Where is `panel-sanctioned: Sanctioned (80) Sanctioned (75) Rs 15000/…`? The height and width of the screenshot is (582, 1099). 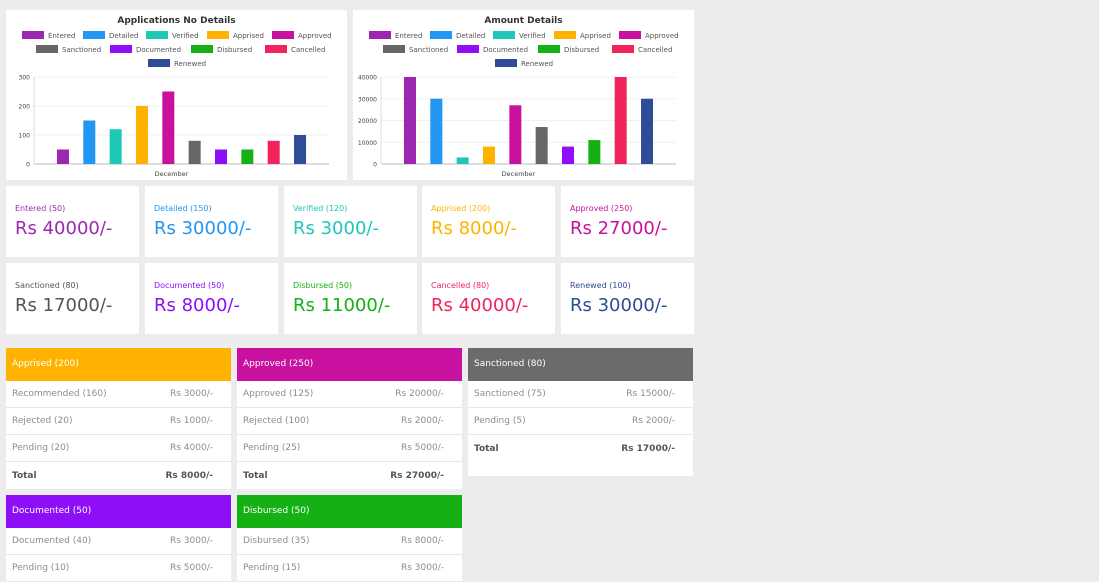
panel-sanctioned: Sanctioned (80) Sanctioned (75) Rs 15000/… is located at coordinates (580, 412).